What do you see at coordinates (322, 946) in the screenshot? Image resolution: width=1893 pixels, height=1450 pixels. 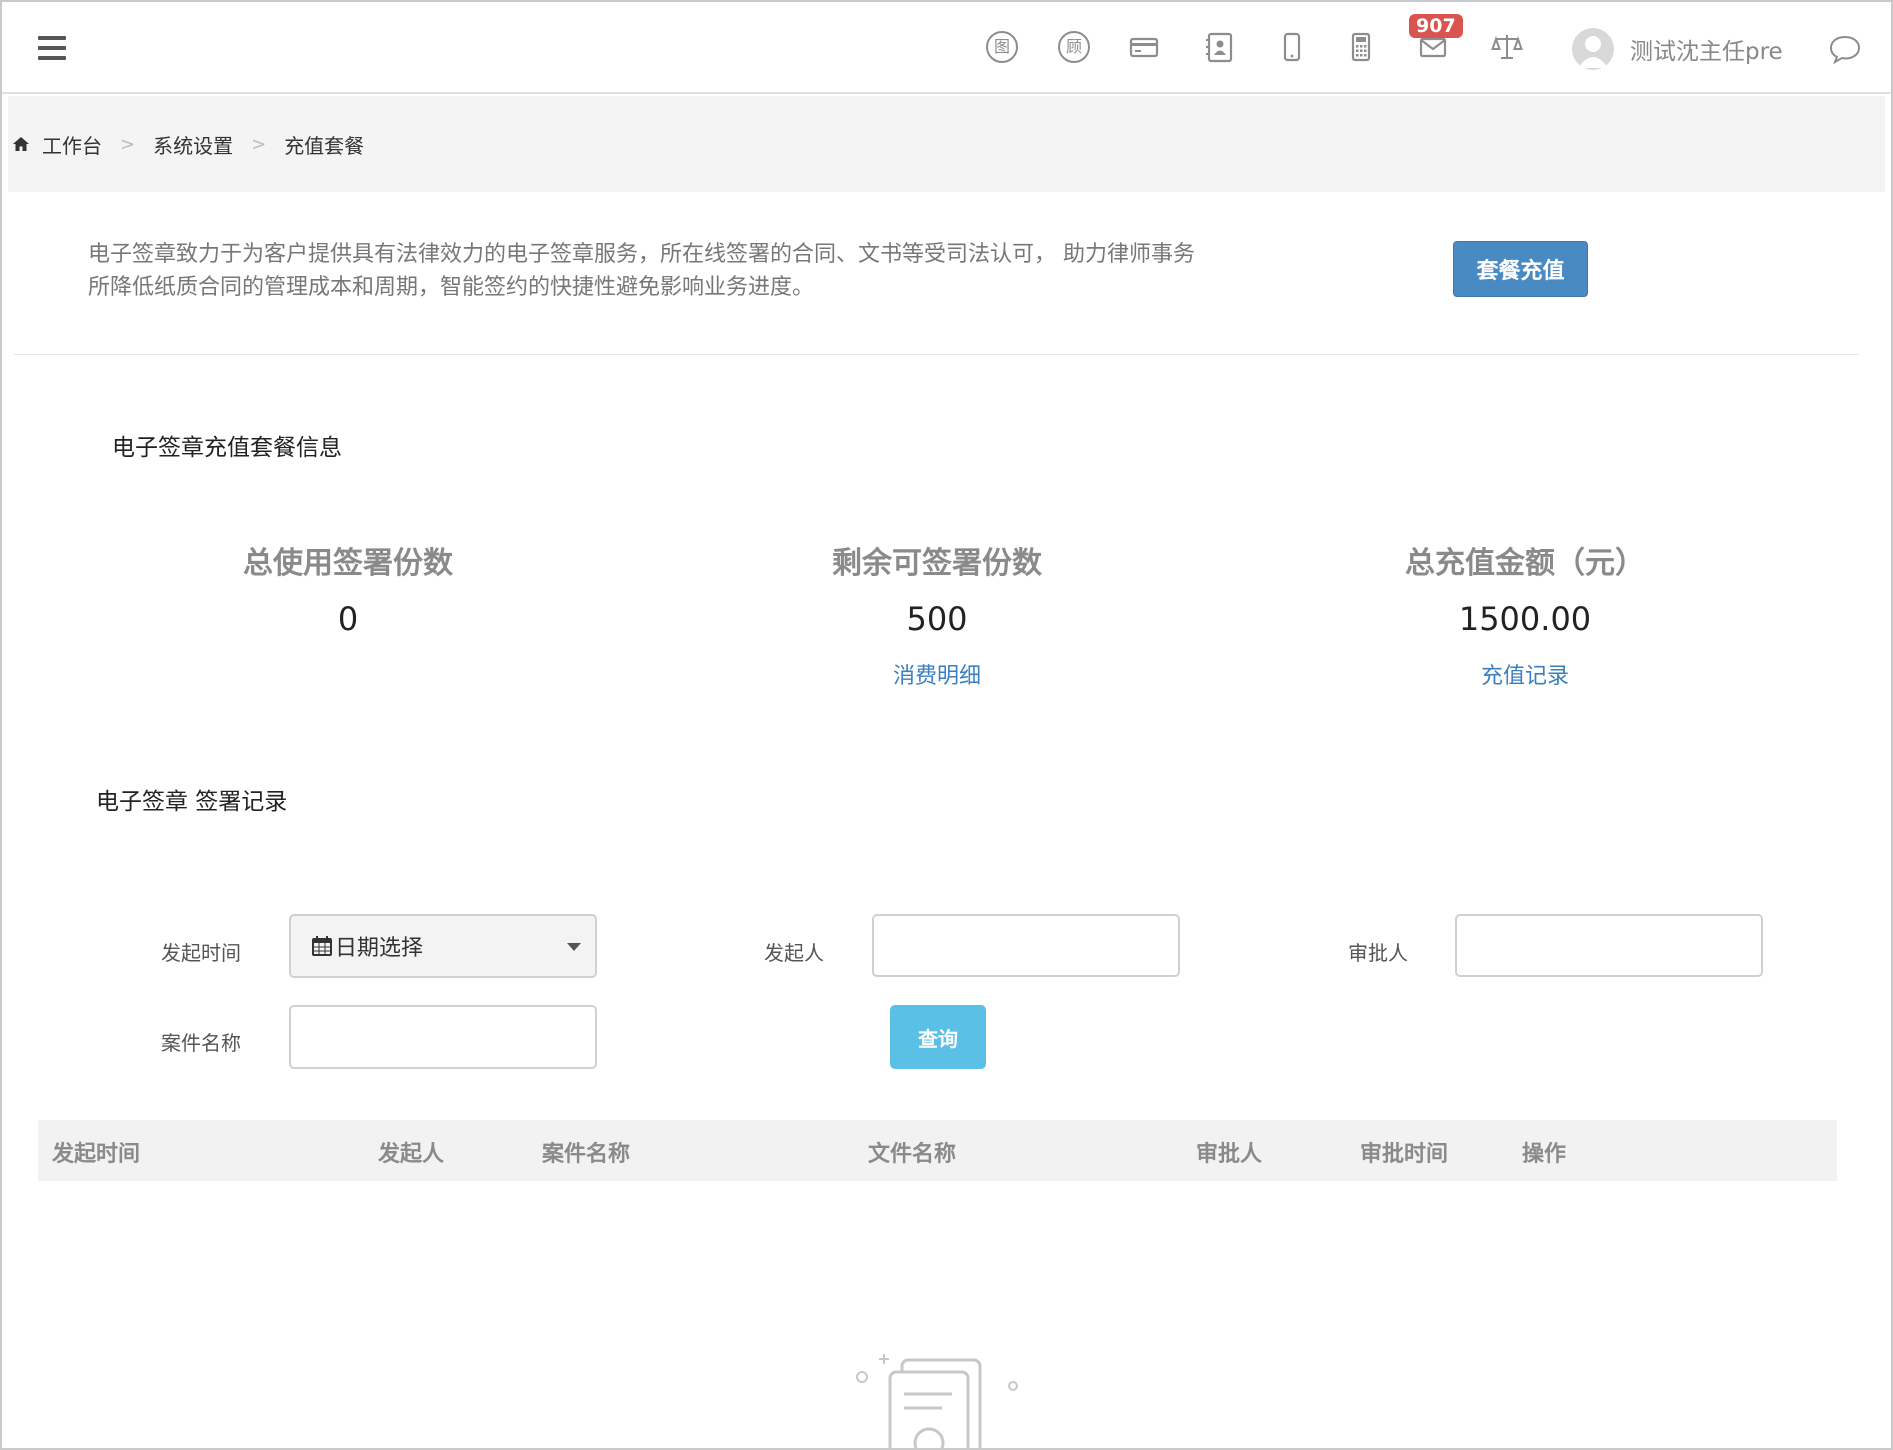 I see `calendar-icon` at bounding box center [322, 946].